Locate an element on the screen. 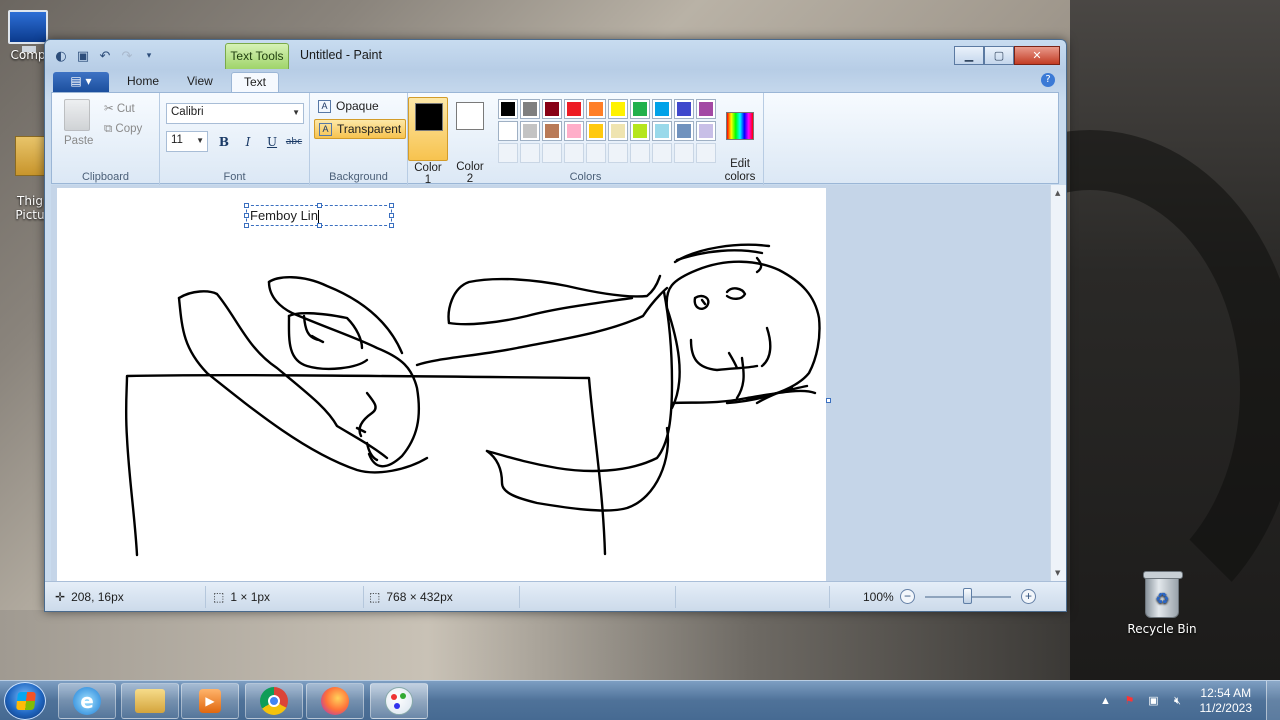  window-controls: ▁ ▢ ✕ is located at coordinates (1007, 55).